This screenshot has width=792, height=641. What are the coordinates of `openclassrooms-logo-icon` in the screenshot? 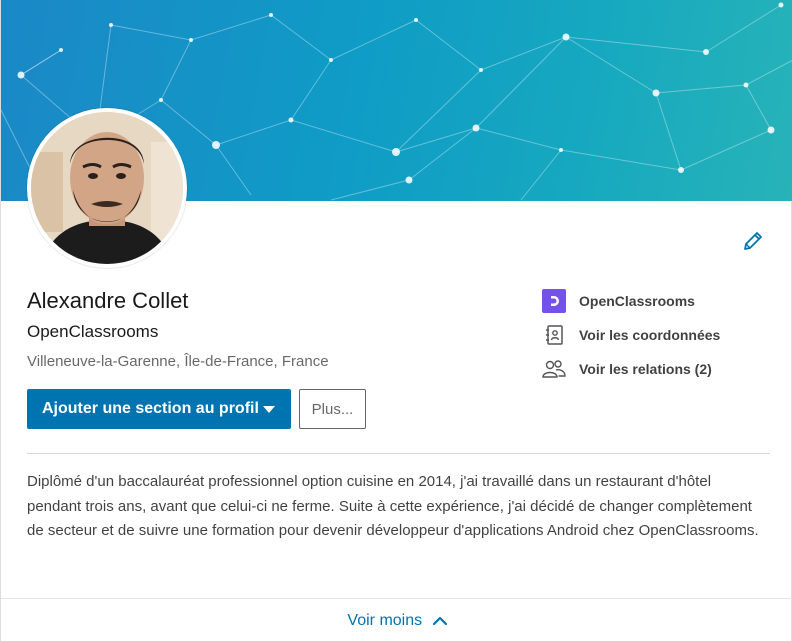 It's located at (554, 301).